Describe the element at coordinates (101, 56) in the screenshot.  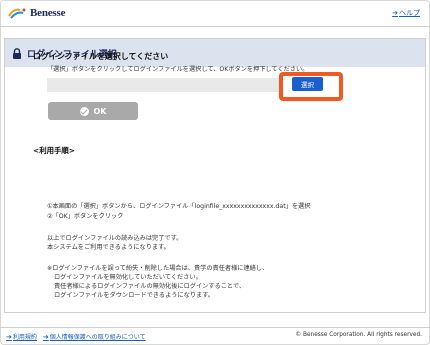
I see `section-title: ログインファイルを選択してください` at that location.